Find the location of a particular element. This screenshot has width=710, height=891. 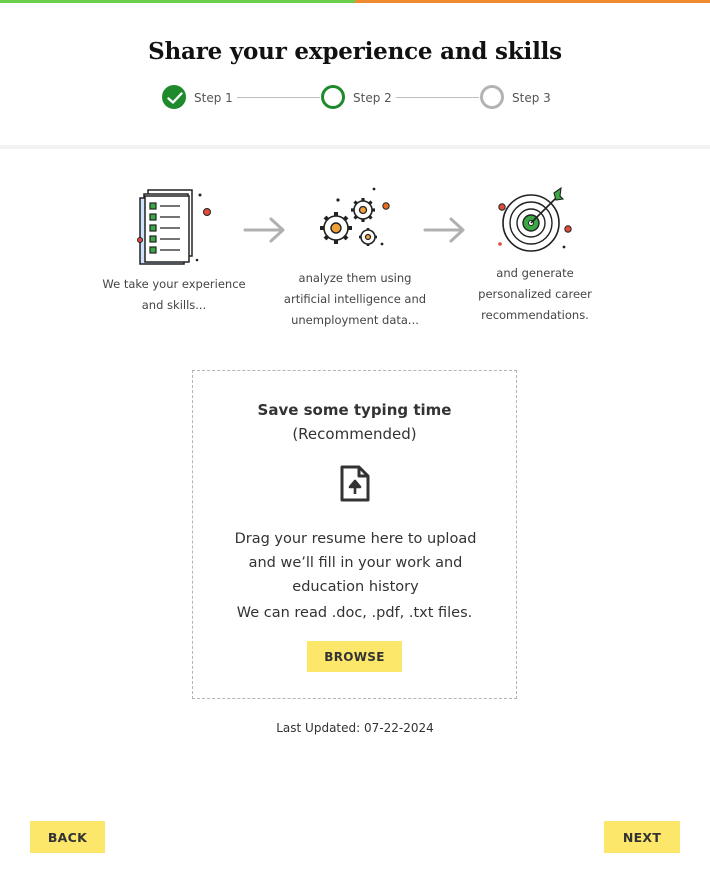

dropzone-line-1: Drag your resume here to upload is located at coordinates (355, 539).